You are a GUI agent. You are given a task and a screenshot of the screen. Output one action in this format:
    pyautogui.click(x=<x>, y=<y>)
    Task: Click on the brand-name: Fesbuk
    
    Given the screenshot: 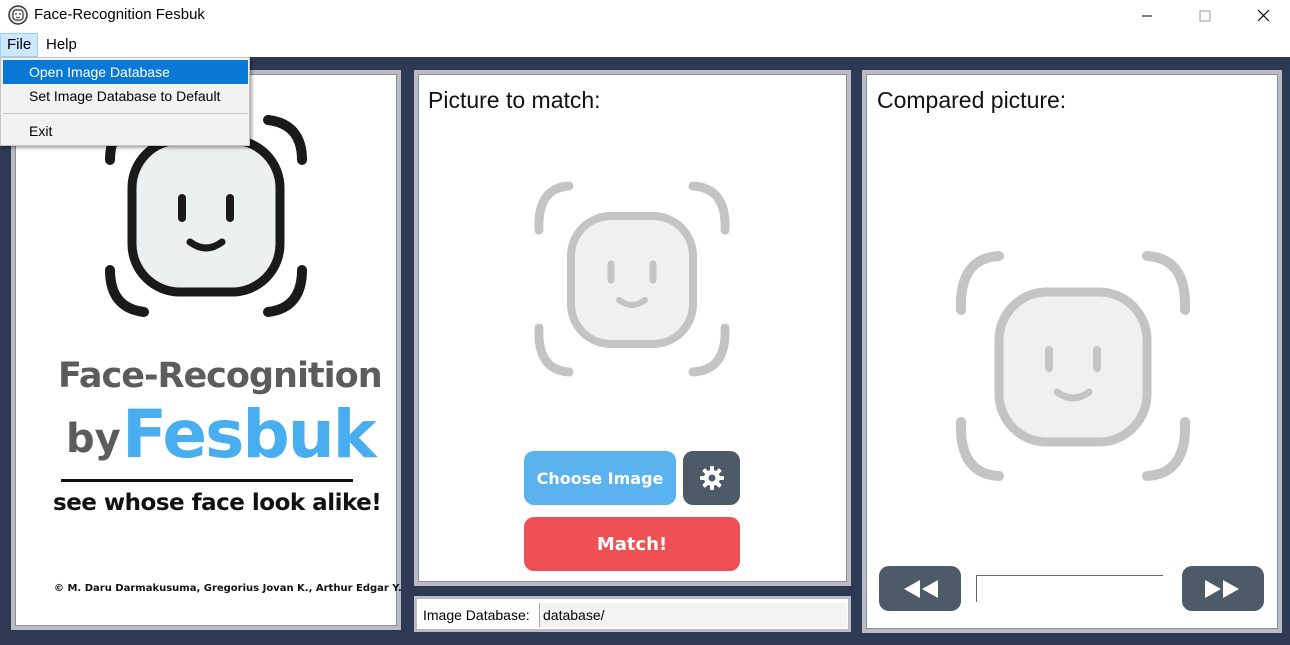 What is the action you would take?
    pyautogui.click(x=249, y=434)
    